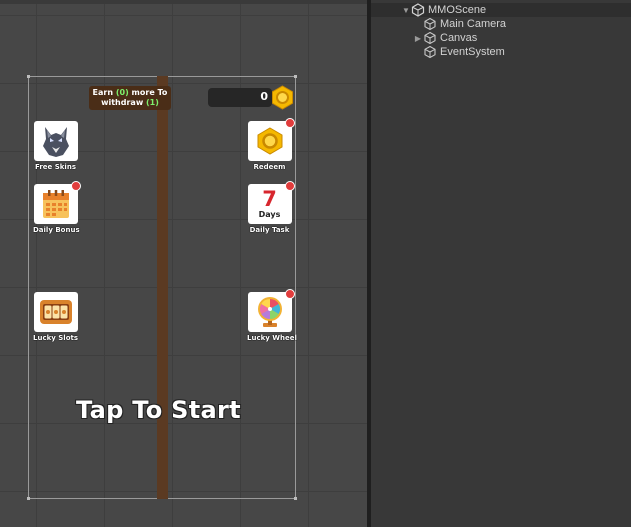 The width and height of the screenshot is (631, 527). I want to click on daily-task-button: 7 Days Daily Task, so click(271, 207).